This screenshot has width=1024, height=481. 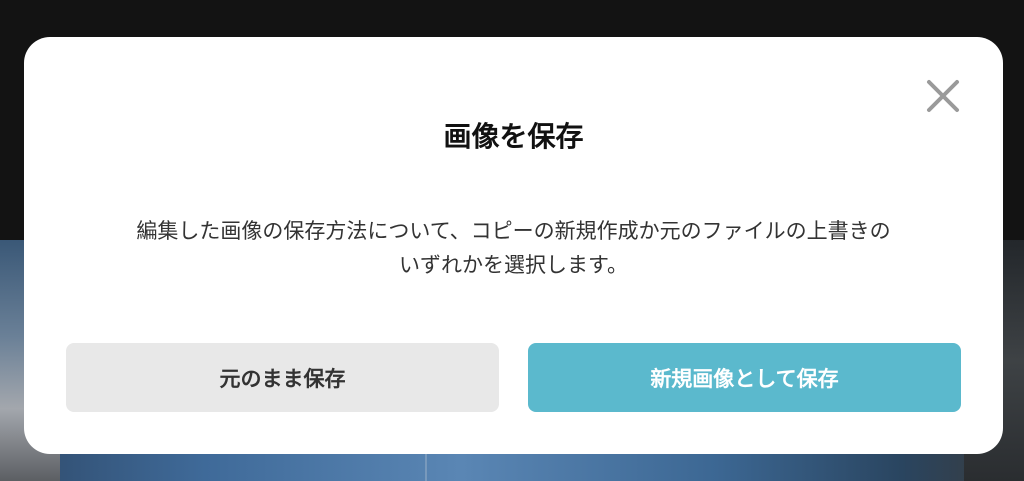 What do you see at coordinates (513, 265) in the screenshot?
I see `dialog-message-line-2: いずれかを選択します。` at bounding box center [513, 265].